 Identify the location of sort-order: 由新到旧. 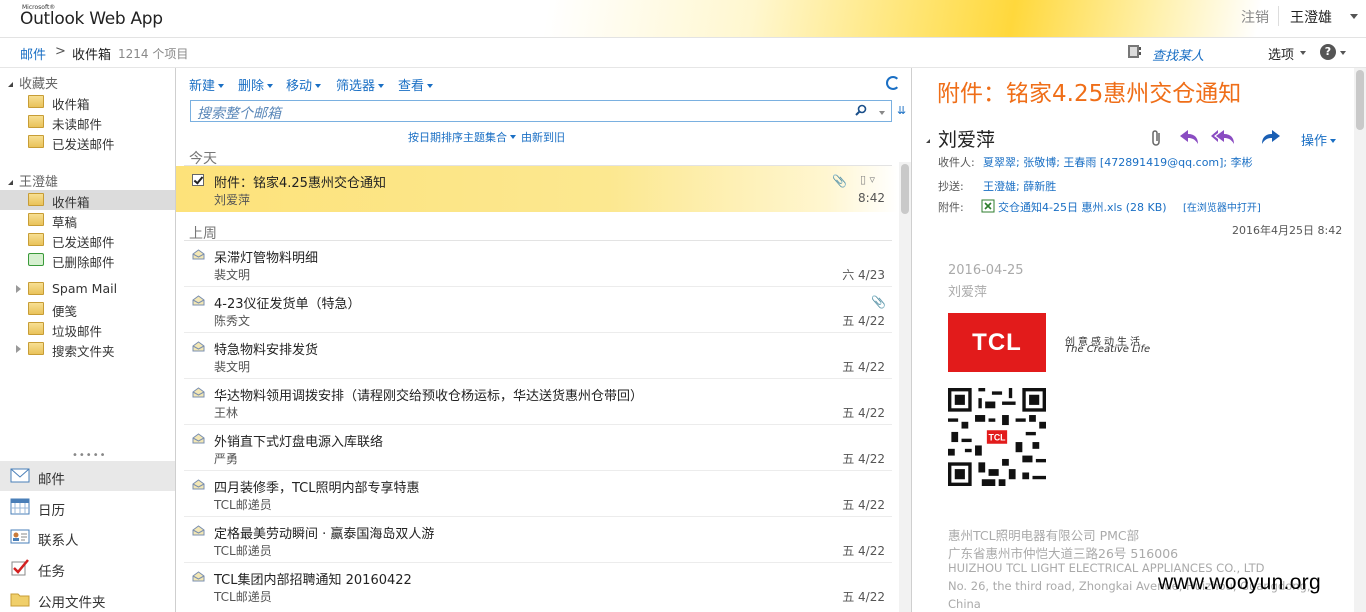
(543, 137).